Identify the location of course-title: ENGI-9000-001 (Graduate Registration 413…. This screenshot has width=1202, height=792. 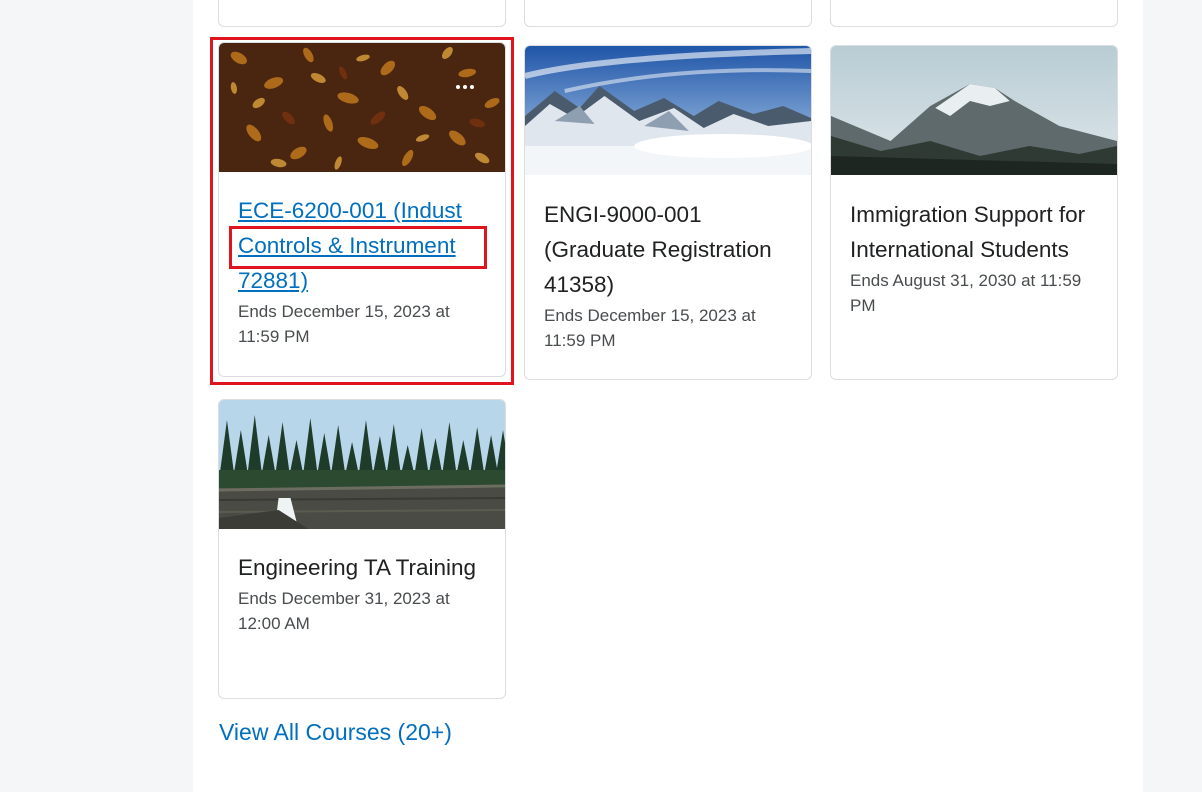
(669, 249).